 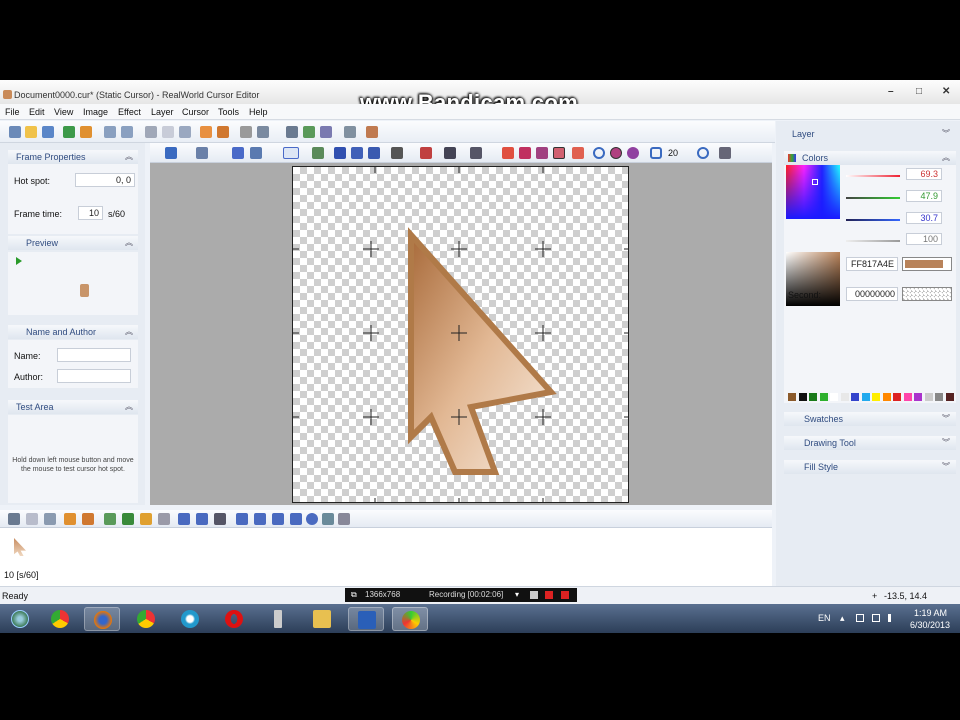 I want to click on test-area-header: Test Area ︽, so click(x=73, y=407).